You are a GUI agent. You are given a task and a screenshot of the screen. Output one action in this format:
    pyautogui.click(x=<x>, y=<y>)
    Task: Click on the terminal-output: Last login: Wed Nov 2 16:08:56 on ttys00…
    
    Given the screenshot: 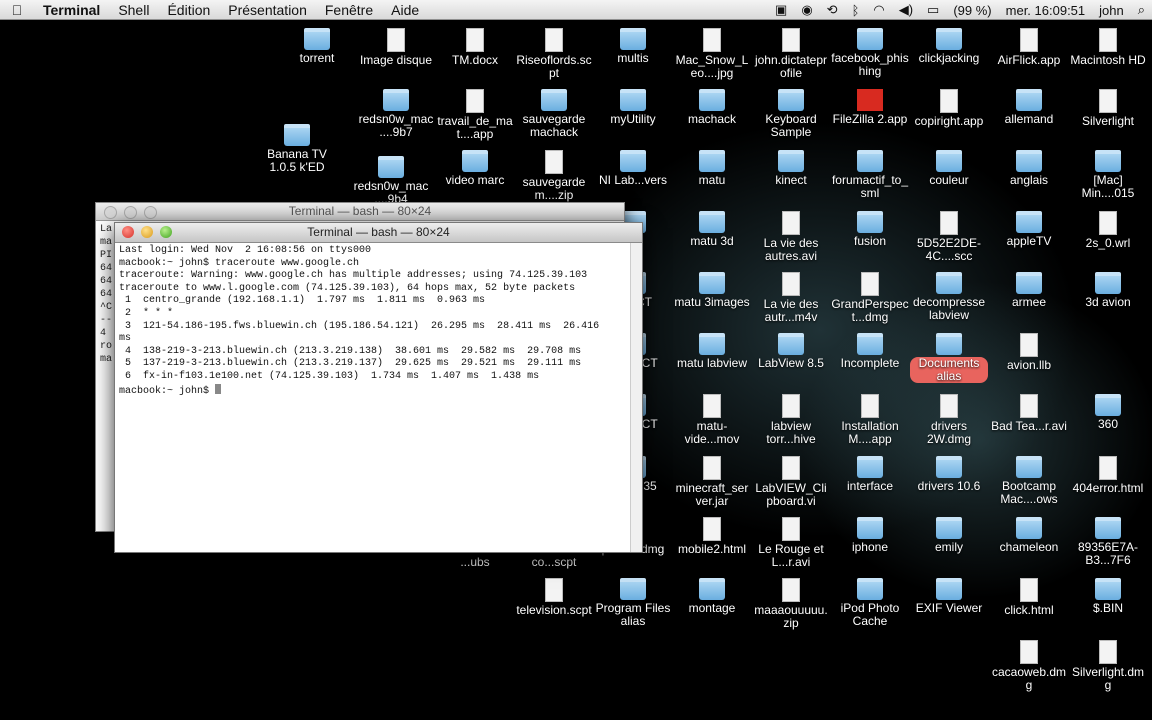 What is the action you would take?
    pyautogui.click(x=378, y=320)
    